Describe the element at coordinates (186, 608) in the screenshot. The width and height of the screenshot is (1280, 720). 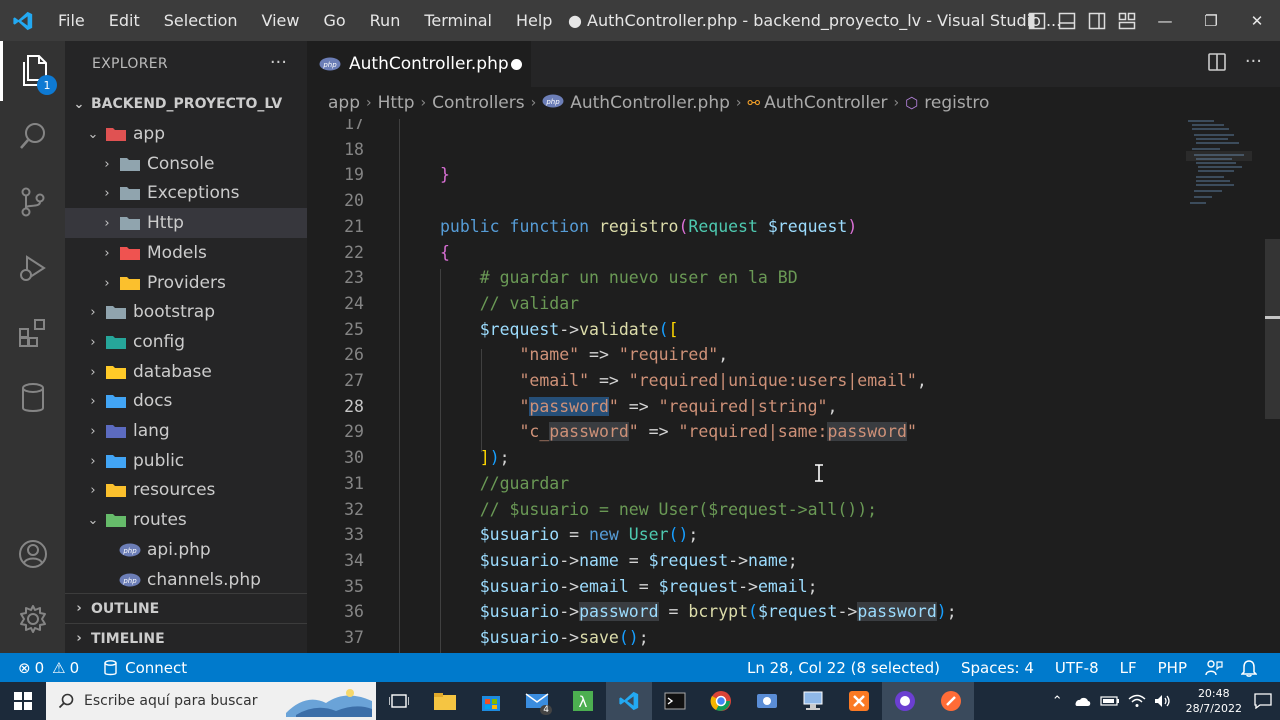
I see `outline-section: › OUTLINE` at that location.